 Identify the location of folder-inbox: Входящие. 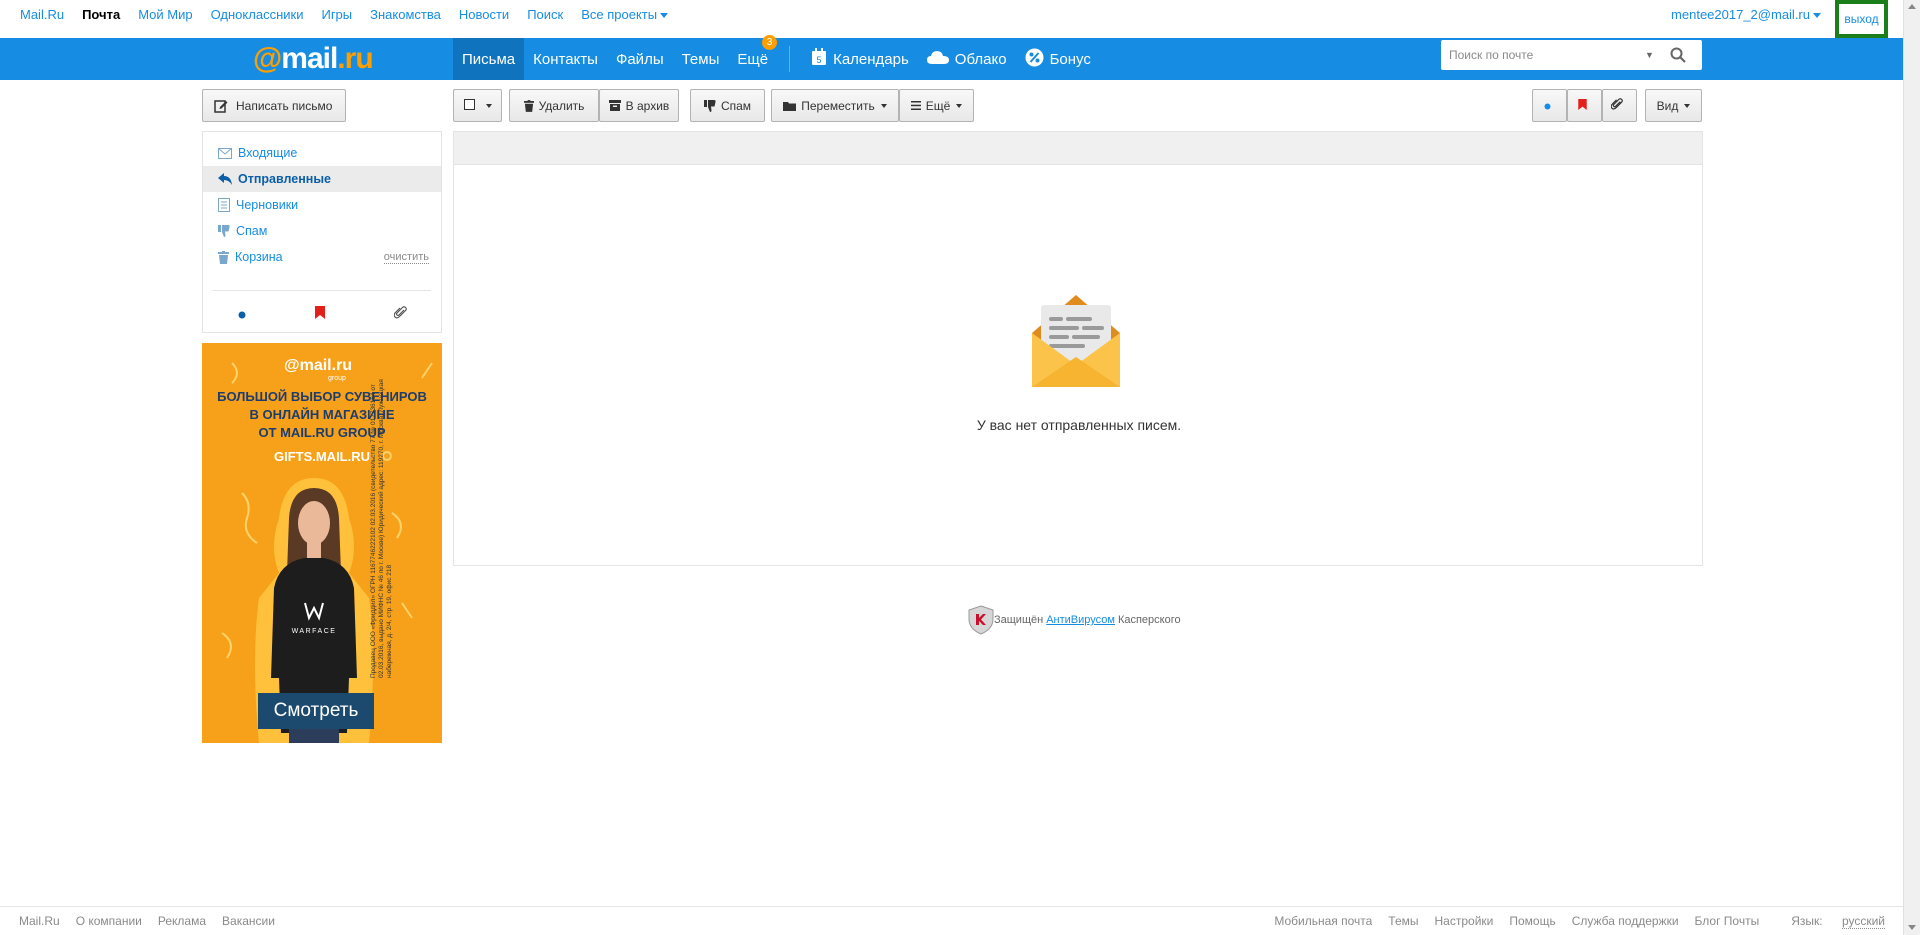
(322, 153).